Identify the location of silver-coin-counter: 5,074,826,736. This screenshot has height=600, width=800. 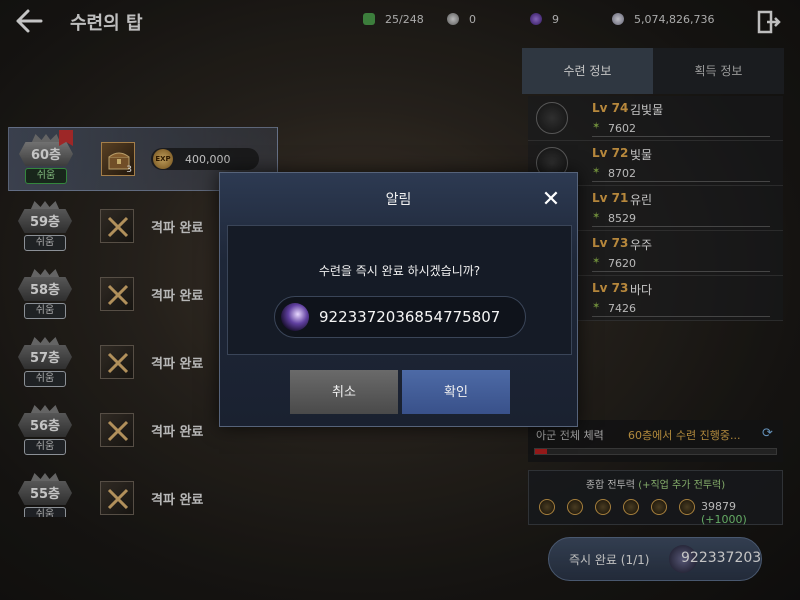
(663, 19).